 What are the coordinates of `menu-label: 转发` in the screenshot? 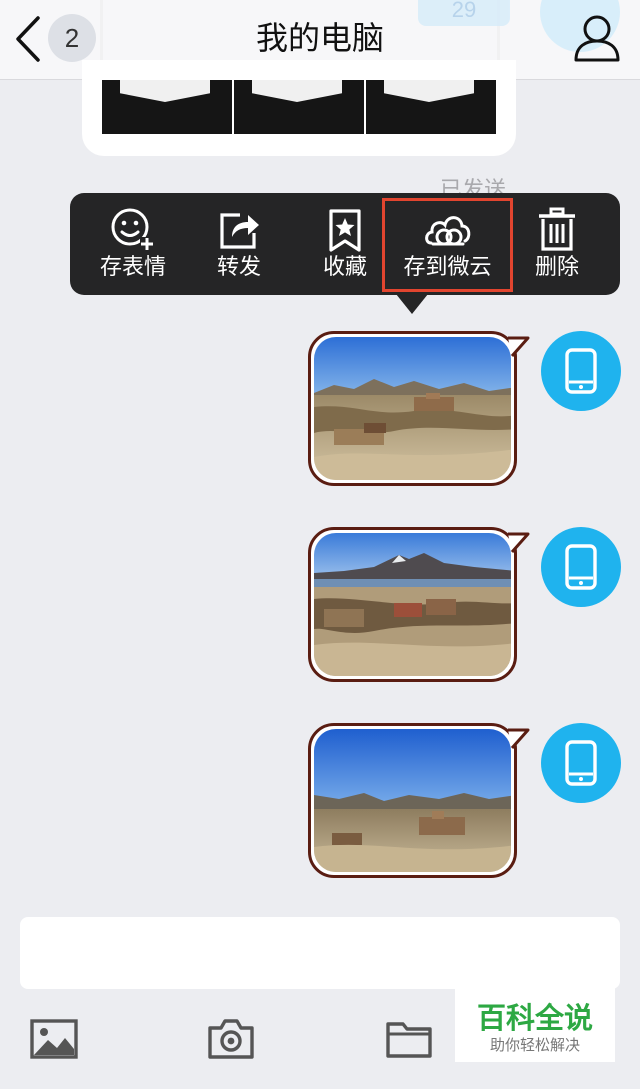 It's located at (238, 267).